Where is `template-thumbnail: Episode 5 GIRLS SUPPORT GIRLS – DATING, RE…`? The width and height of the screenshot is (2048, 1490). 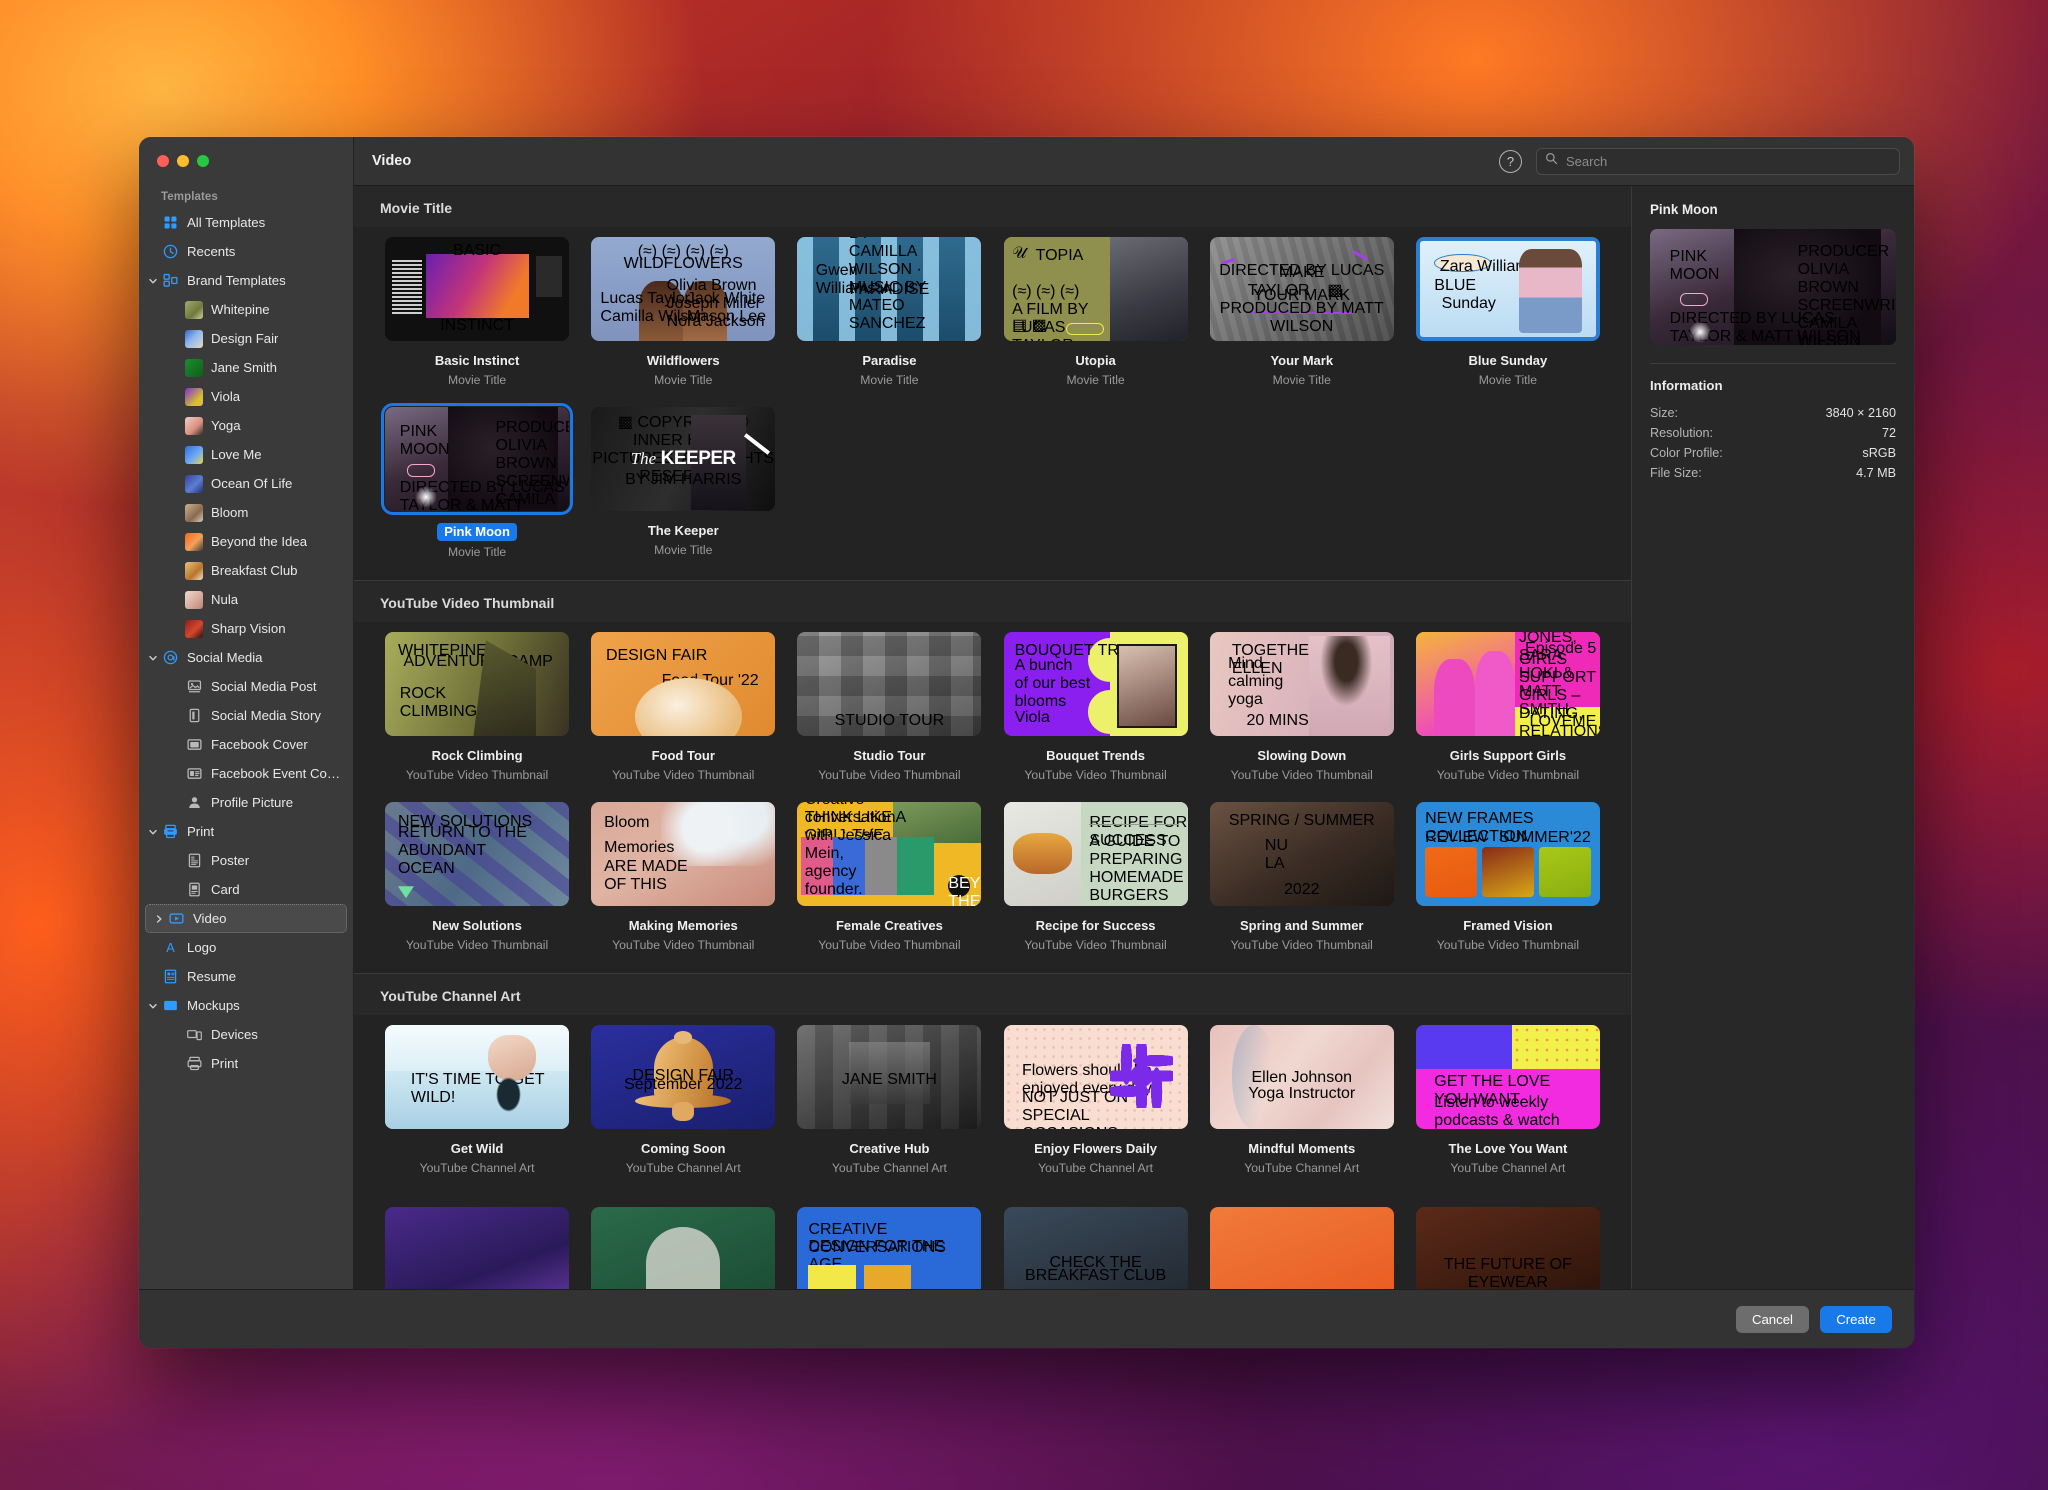
template-thumbnail: Episode 5 GIRLS SUPPORT GIRLS – DATING, RE… is located at coordinates (1507, 684).